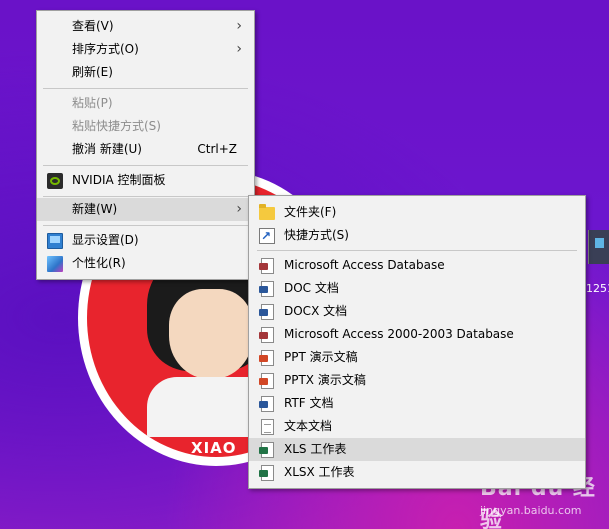  Describe the element at coordinates (364, 265) in the screenshot. I see `menu-item-label: Microsoft Access Database` at that location.